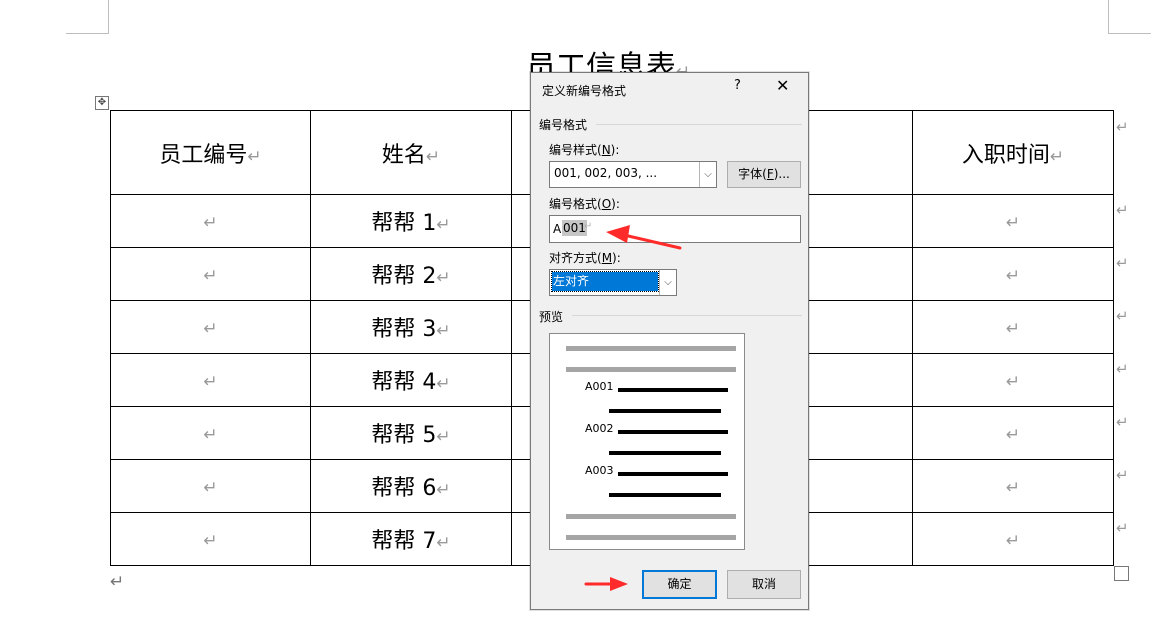  I want to click on move-cross-icon: ✥, so click(102, 103).